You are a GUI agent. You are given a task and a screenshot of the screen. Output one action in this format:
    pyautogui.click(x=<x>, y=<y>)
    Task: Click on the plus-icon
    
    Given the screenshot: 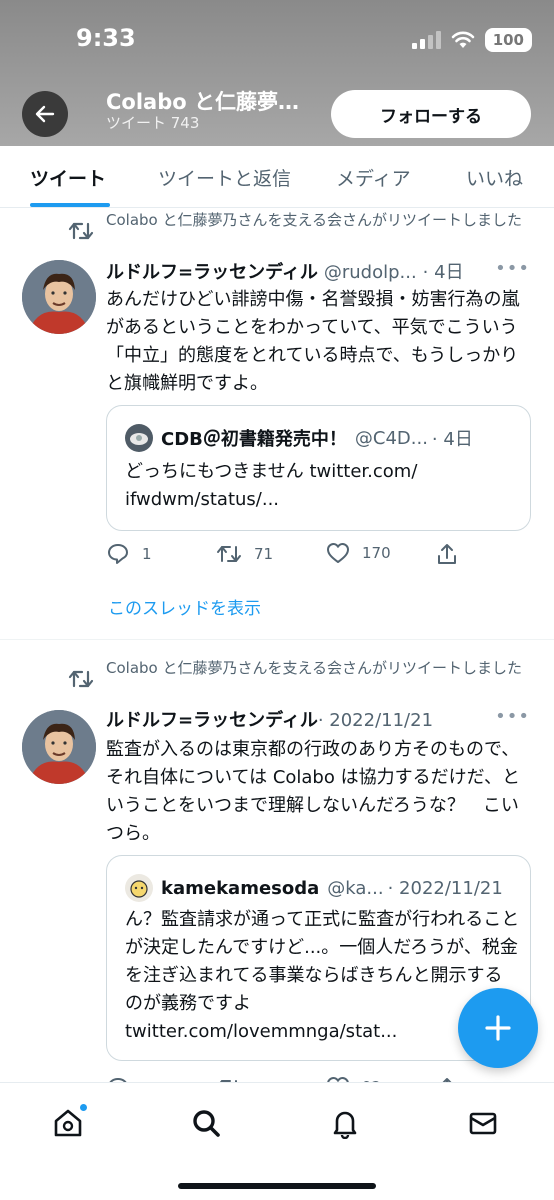 What is the action you would take?
    pyautogui.click(x=498, y=1028)
    